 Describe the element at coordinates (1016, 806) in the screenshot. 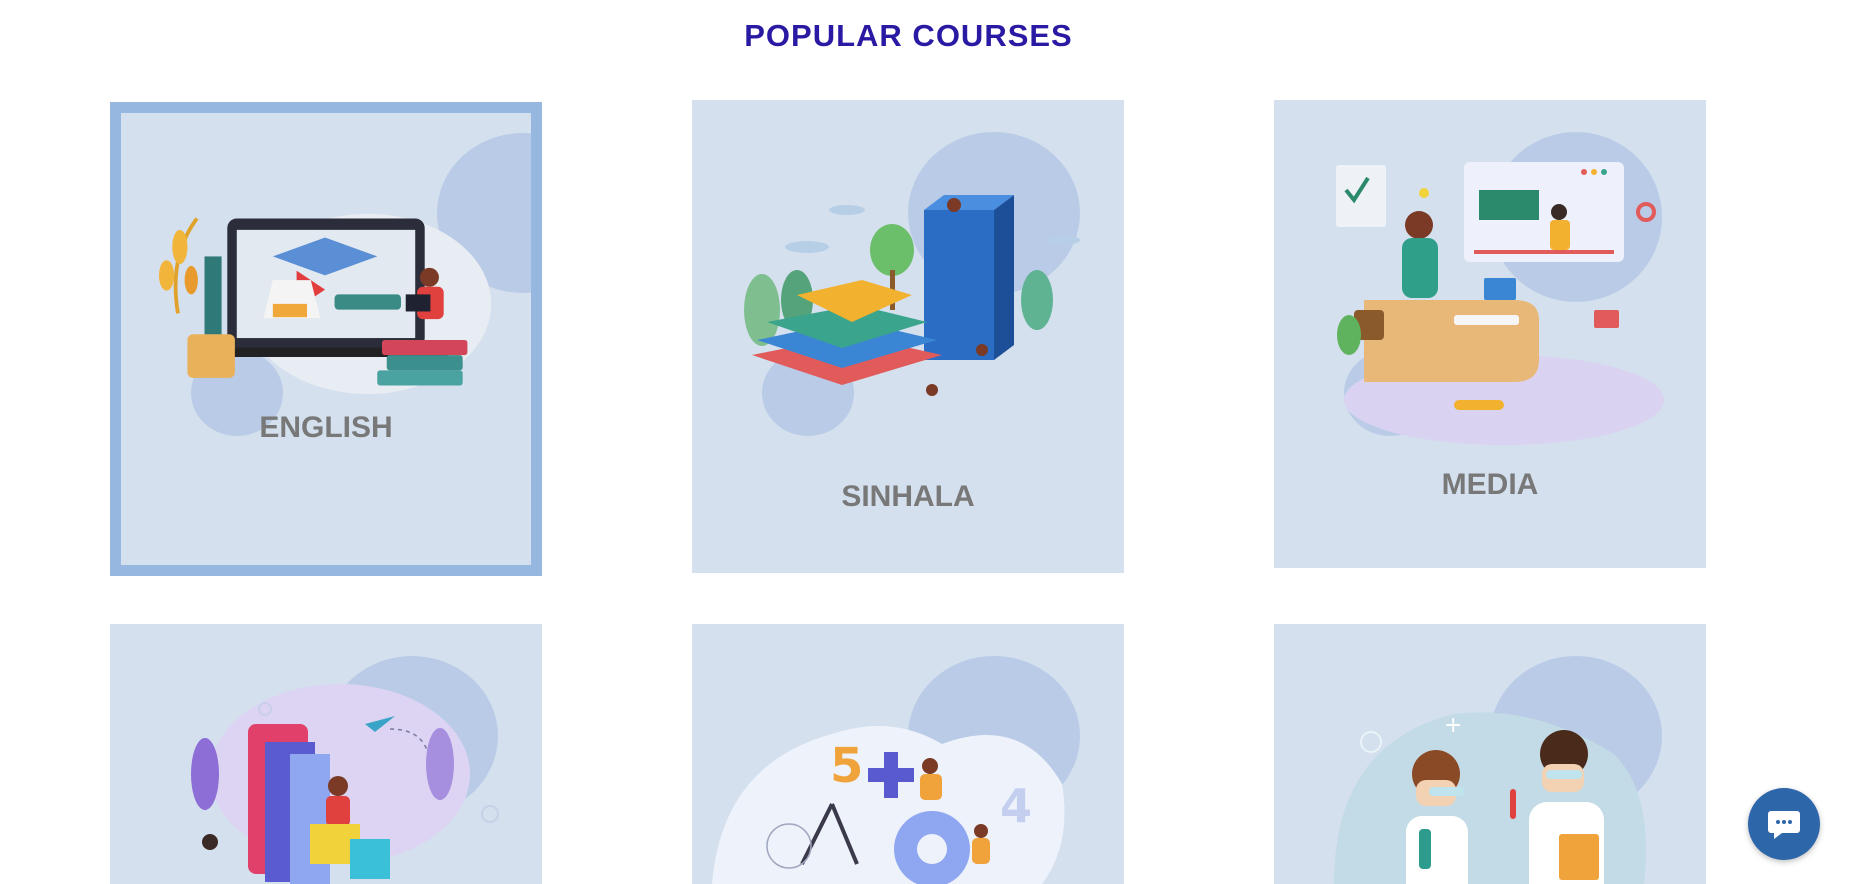

I see `svg-text: 4` at that location.